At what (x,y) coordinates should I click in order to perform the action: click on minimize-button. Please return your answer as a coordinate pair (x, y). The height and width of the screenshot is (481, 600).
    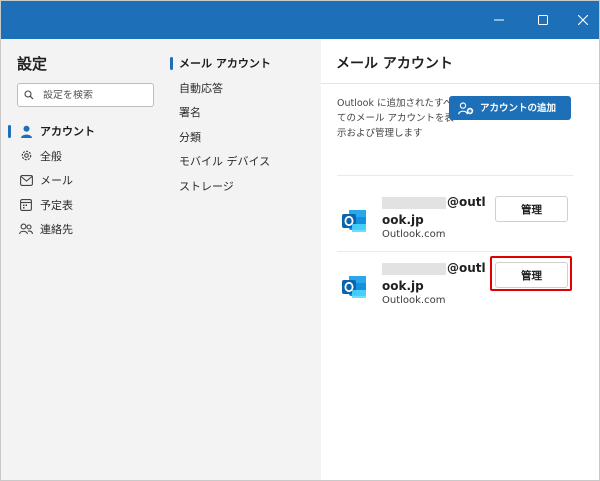
    Looking at the image, I should click on (499, 20).